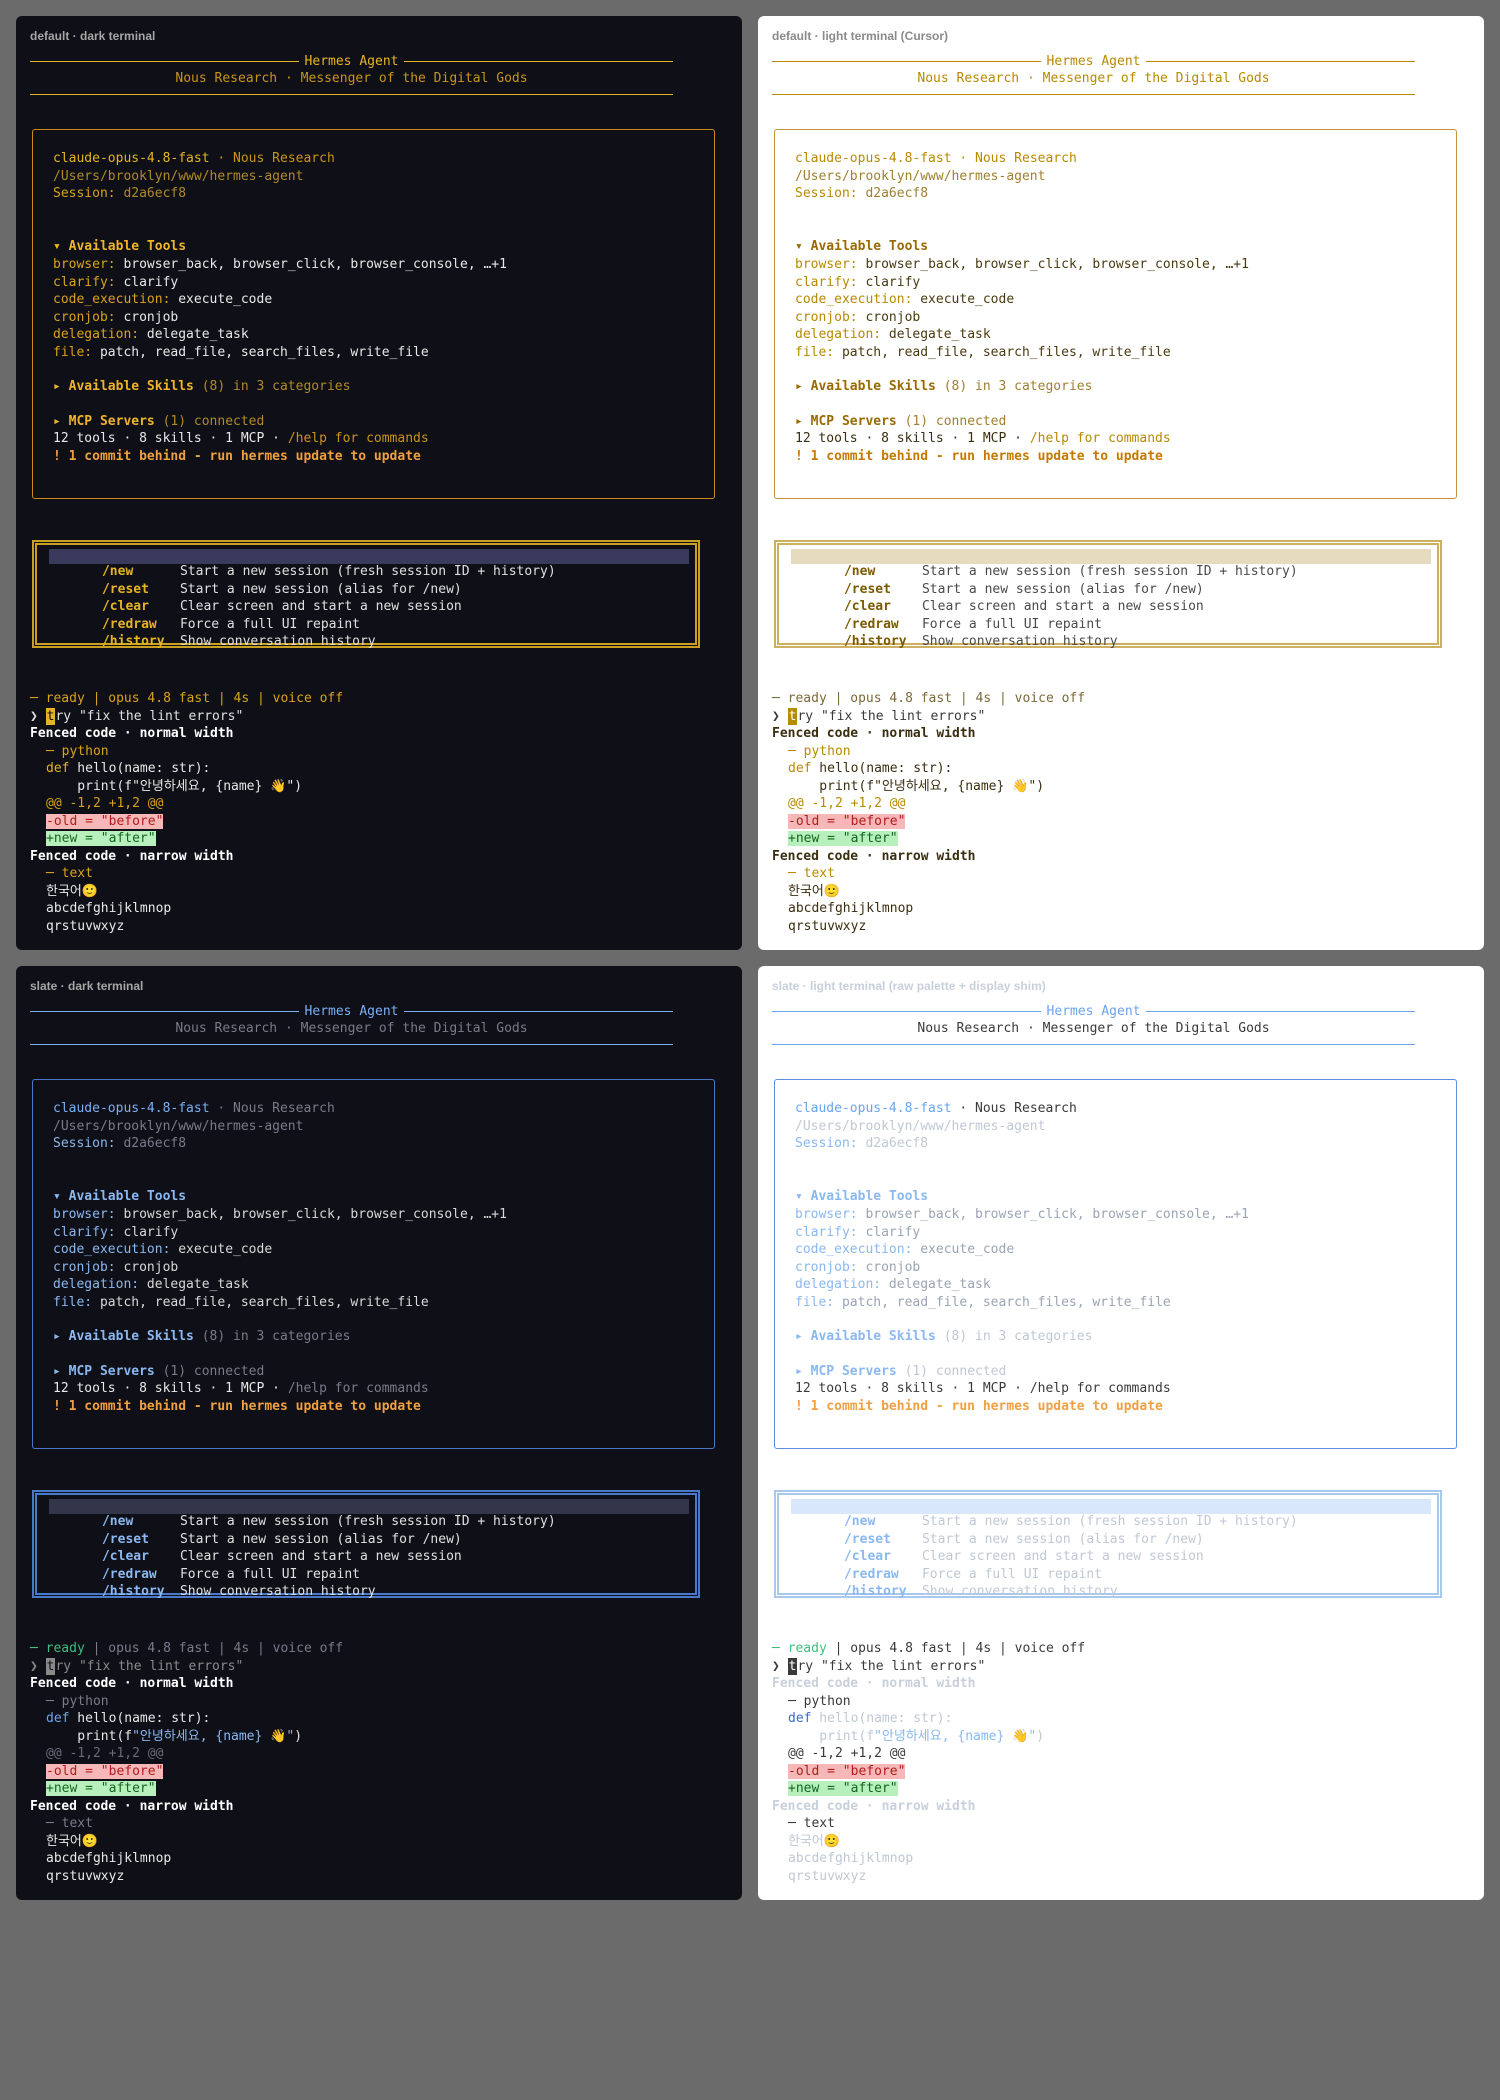 The width and height of the screenshot is (1500, 2100). What do you see at coordinates (936, 158) in the screenshot?
I see `info-line: claude-opus-4.8-fast · Nous Research` at bounding box center [936, 158].